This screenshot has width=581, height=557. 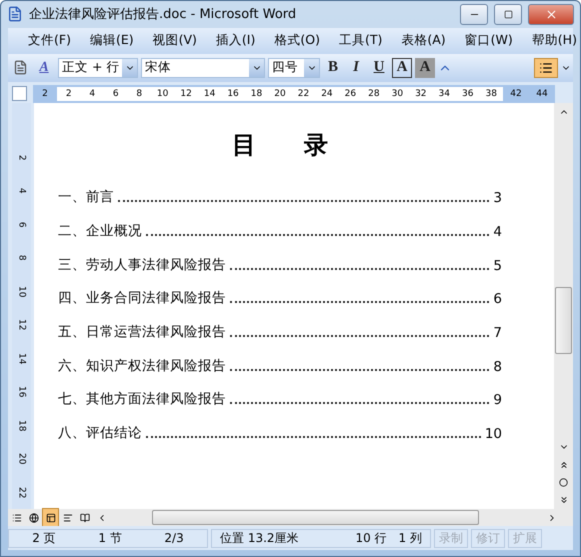 I want to click on font-size-dropdown: 四号, so click(x=294, y=68).